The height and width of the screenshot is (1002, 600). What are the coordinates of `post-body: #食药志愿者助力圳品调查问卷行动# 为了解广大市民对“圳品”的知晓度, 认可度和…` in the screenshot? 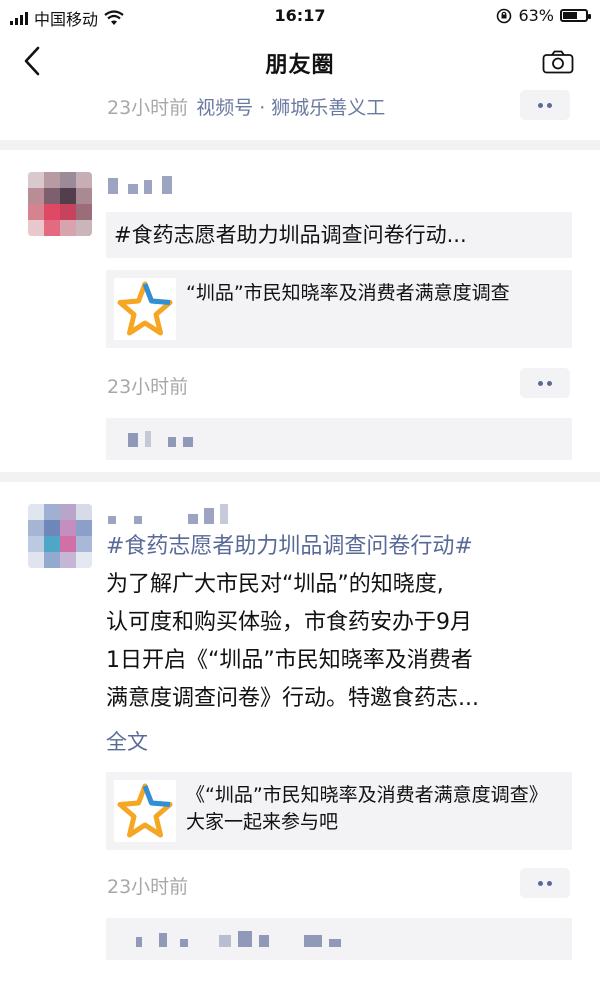 It's located at (341, 623).